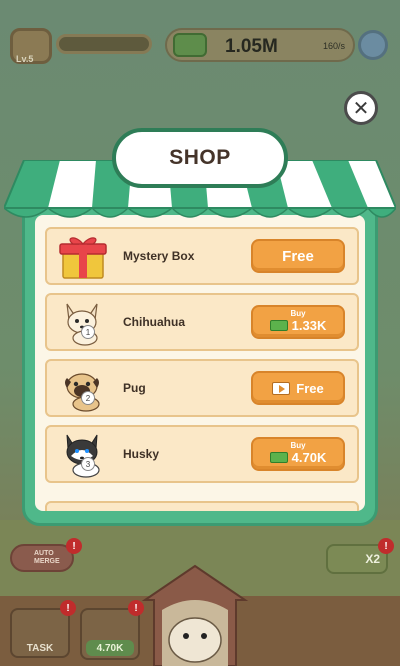  Describe the element at coordinates (154, 322) in the screenshot. I see `item-name: Chihuahua` at that location.